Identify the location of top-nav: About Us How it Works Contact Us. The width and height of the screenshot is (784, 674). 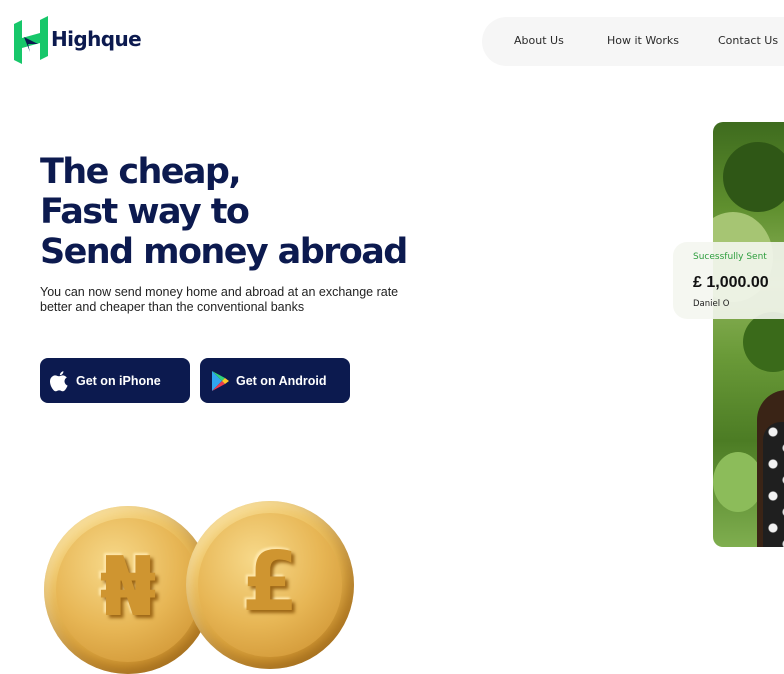
(633, 41).